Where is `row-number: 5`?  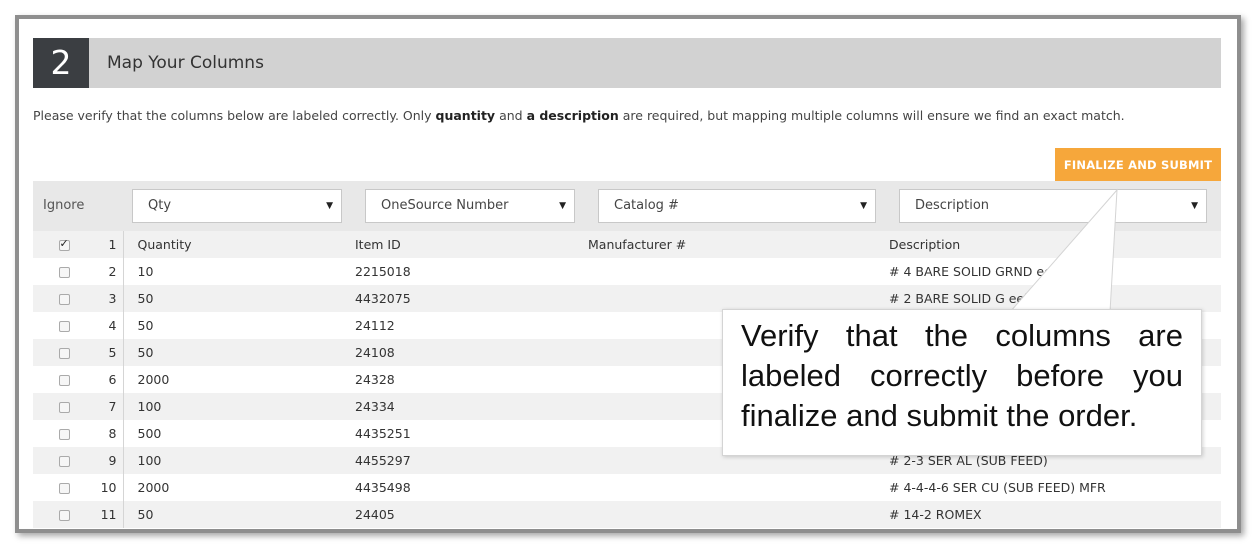
row-number: 5 is located at coordinates (109, 352).